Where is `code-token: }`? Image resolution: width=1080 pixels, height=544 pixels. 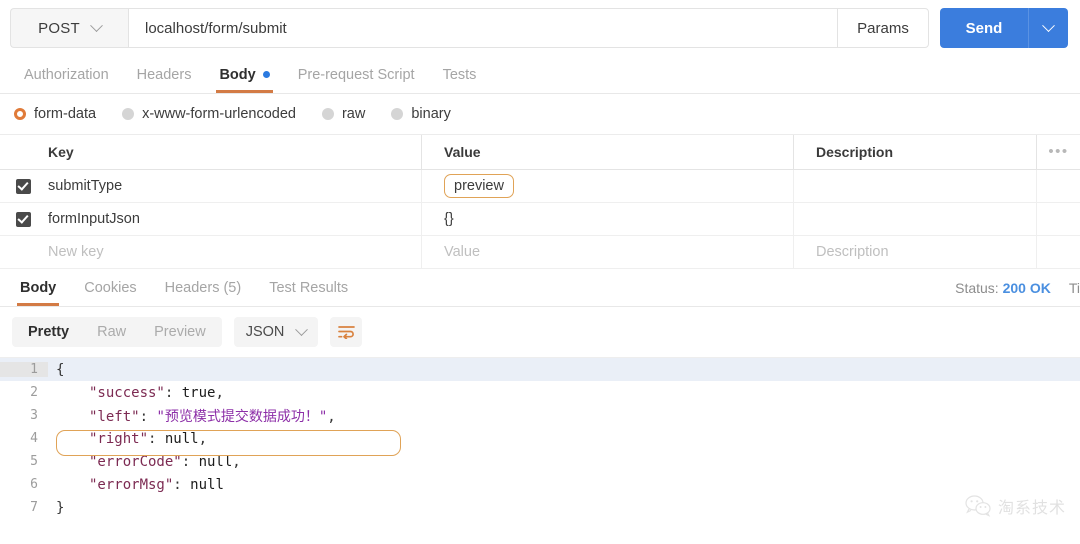 code-token: } is located at coordinates (60, 507).